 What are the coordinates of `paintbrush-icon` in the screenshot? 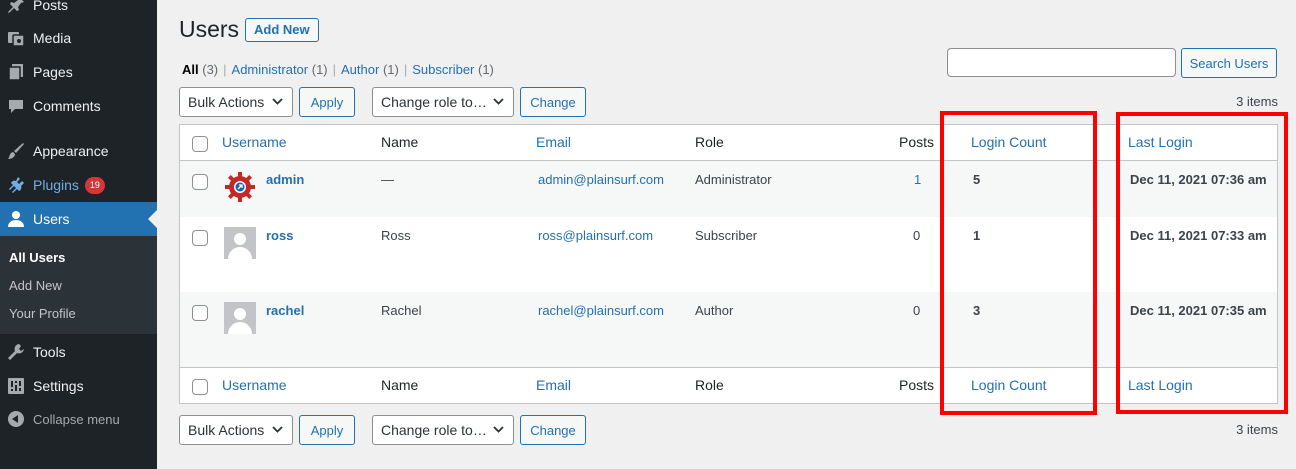 It's located at (16, 151).